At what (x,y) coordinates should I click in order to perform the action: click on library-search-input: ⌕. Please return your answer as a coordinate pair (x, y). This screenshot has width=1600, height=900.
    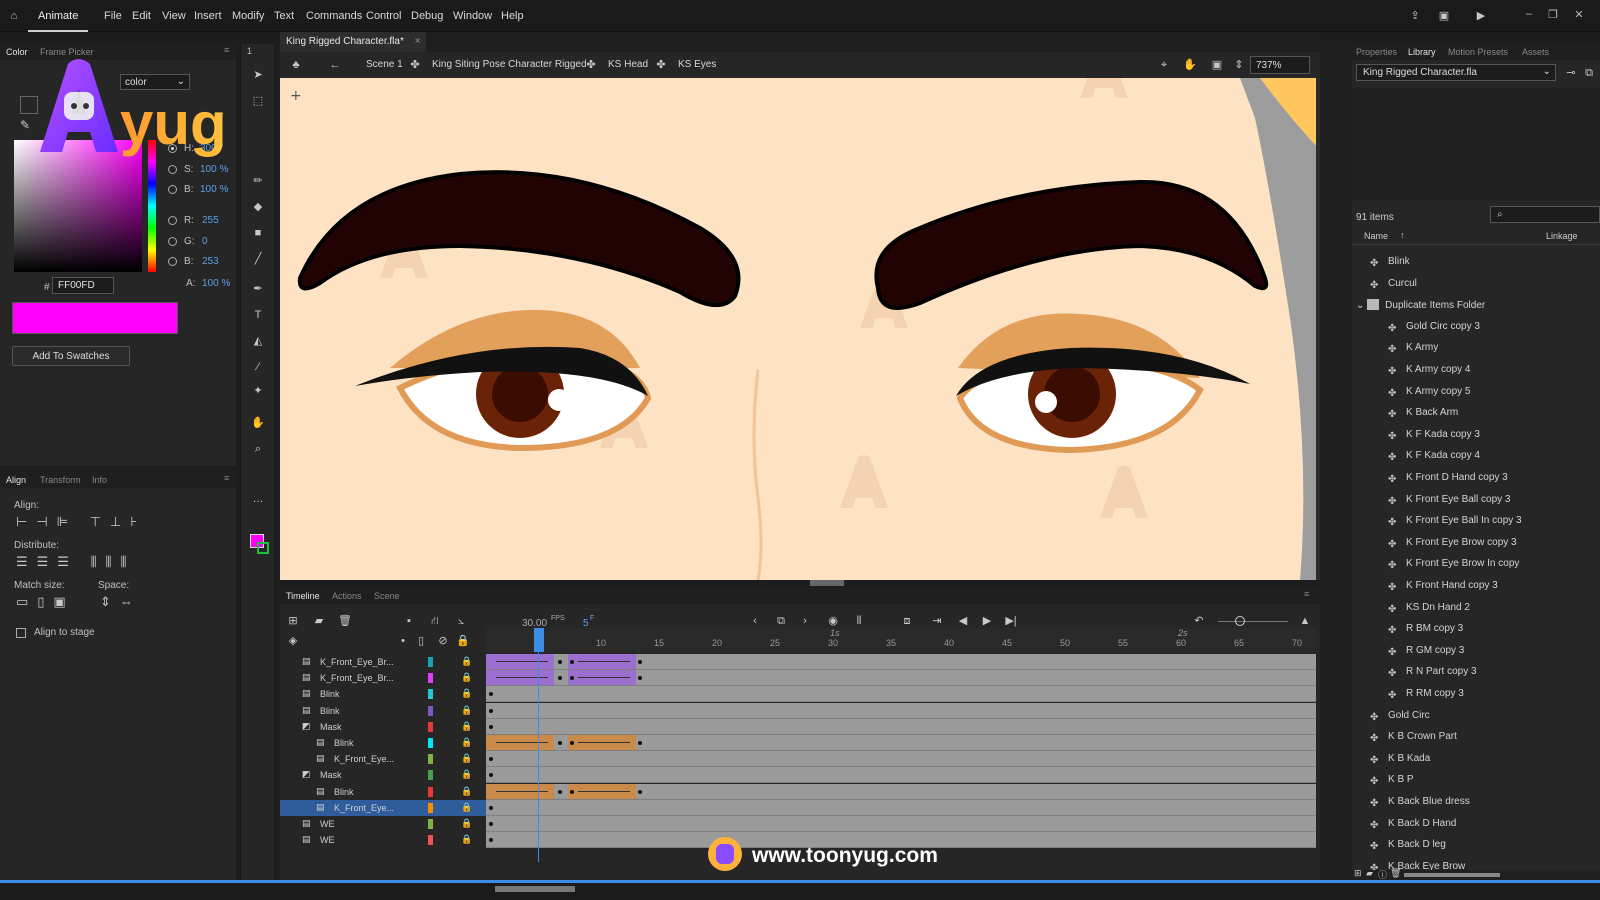
    Looking at the image, I should click on (1545, 214).